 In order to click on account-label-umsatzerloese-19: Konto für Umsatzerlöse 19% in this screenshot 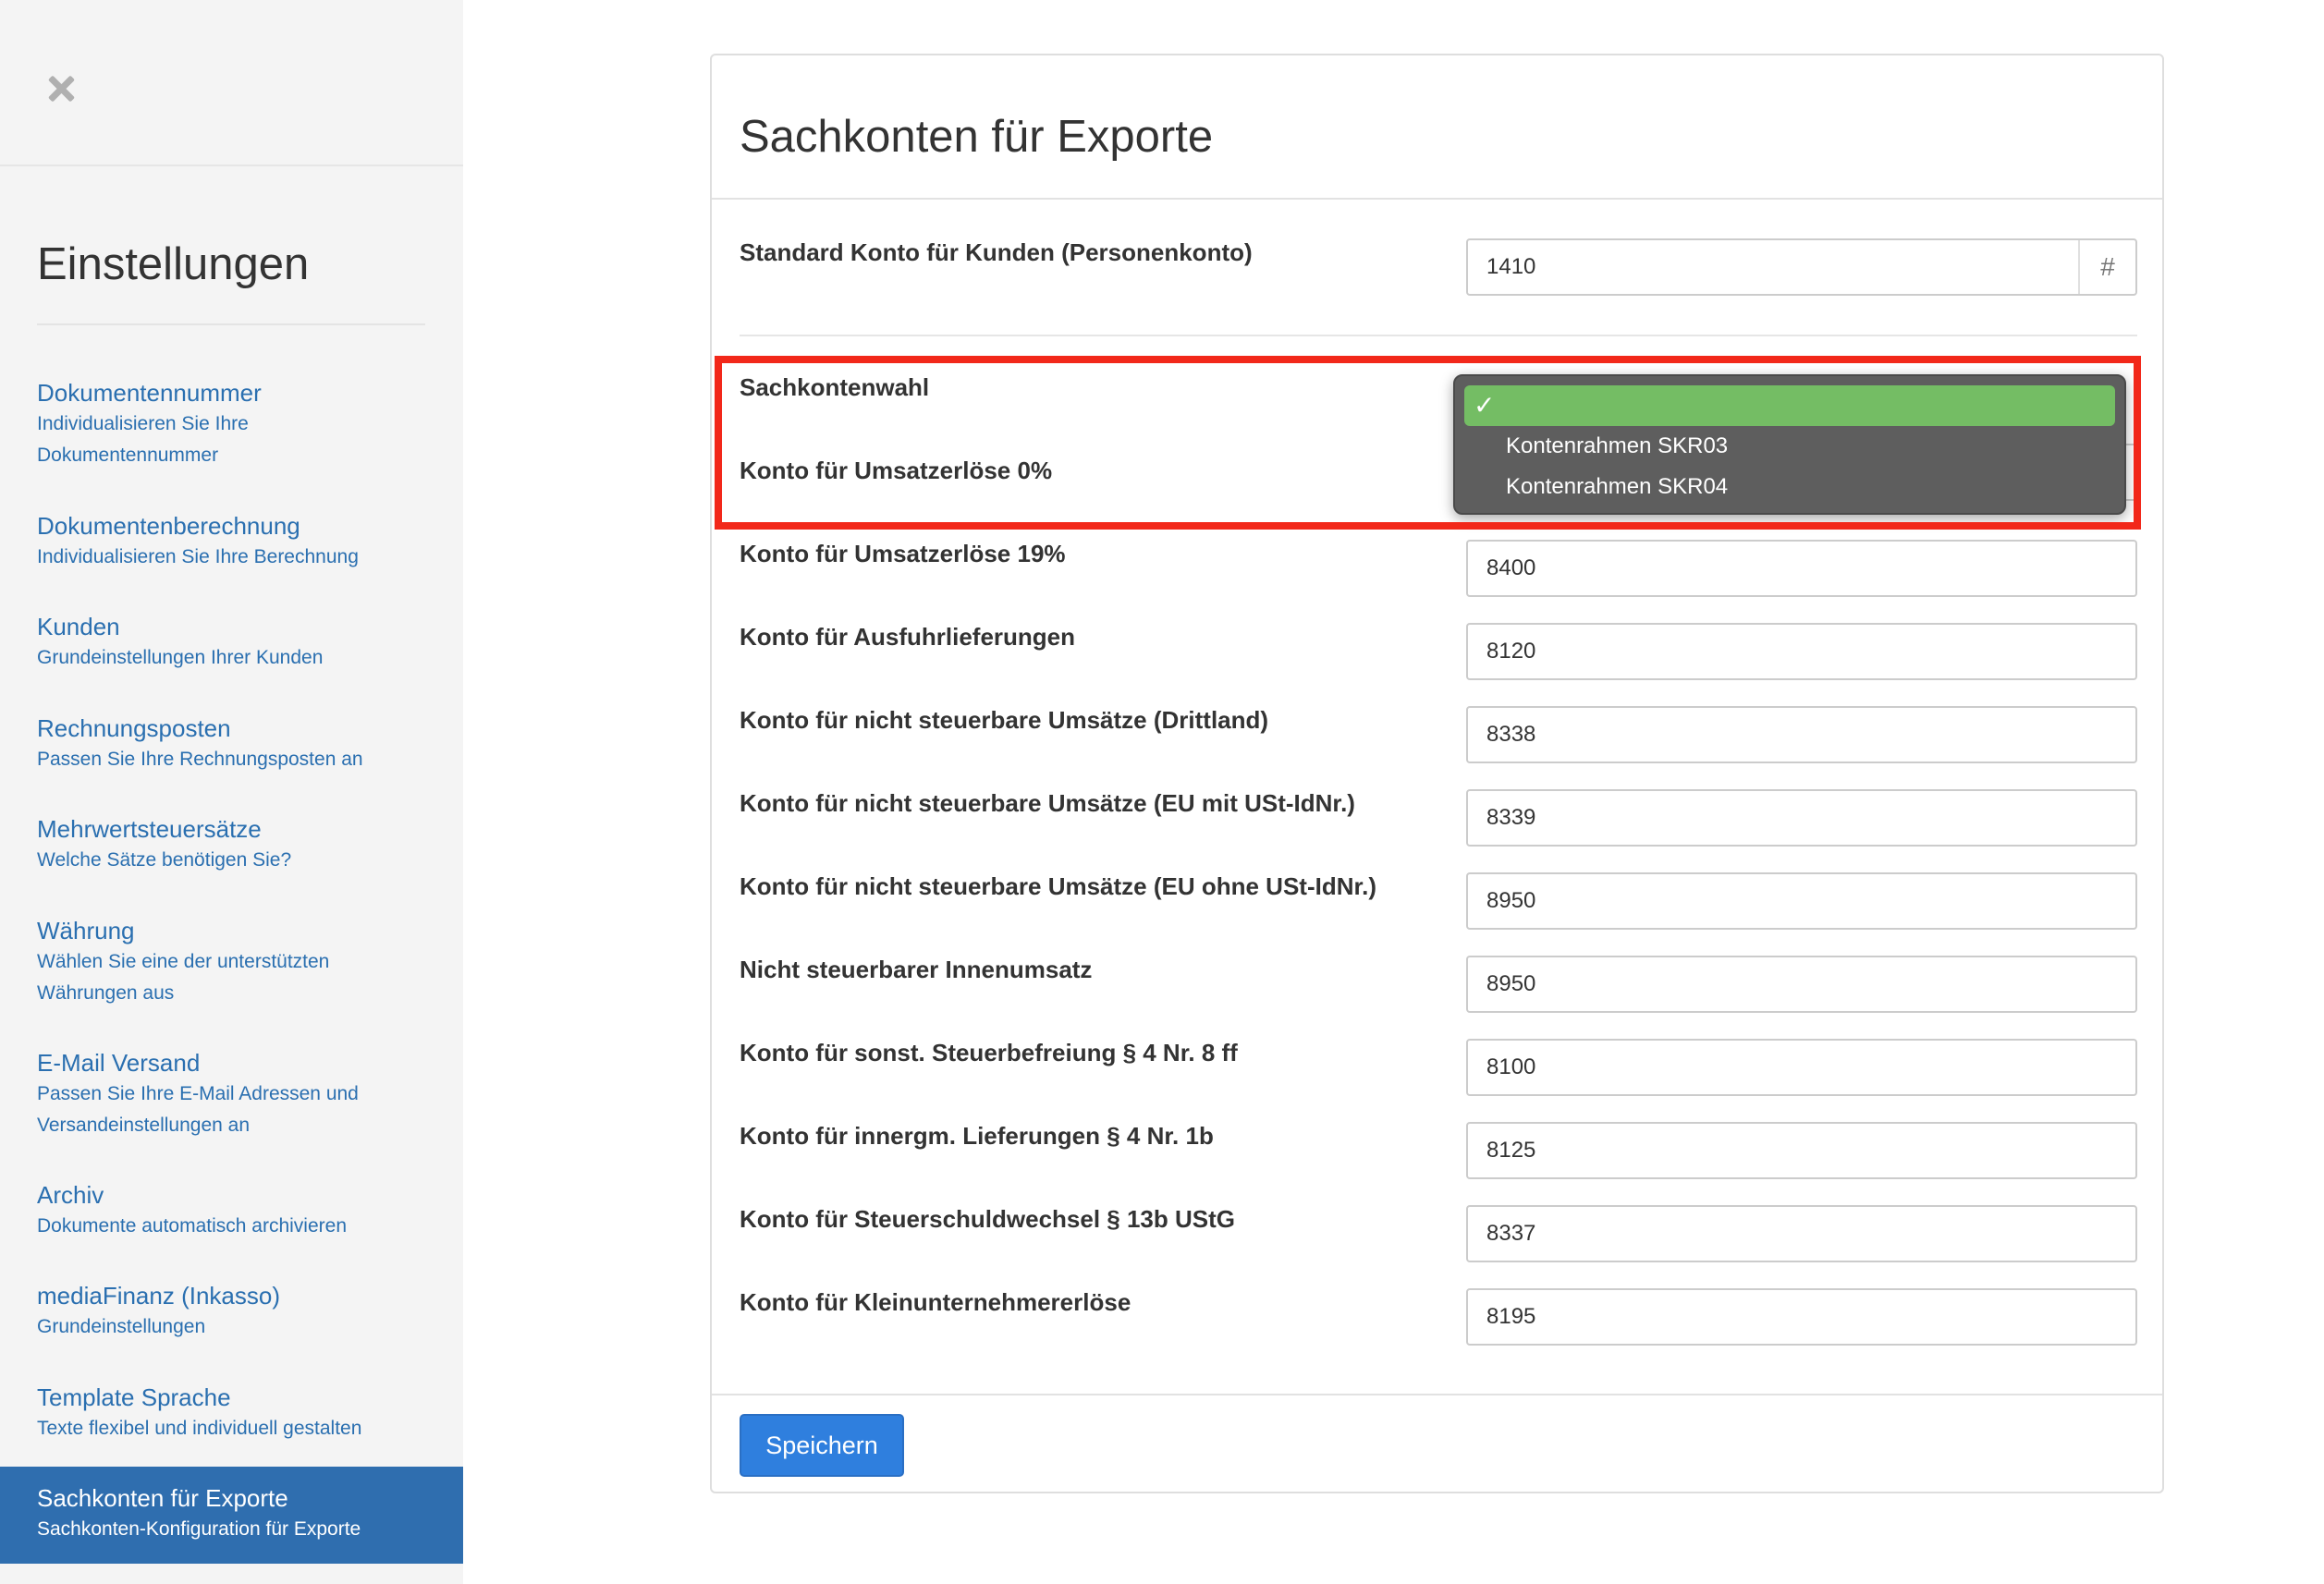, I will do `click(903, 553)`.